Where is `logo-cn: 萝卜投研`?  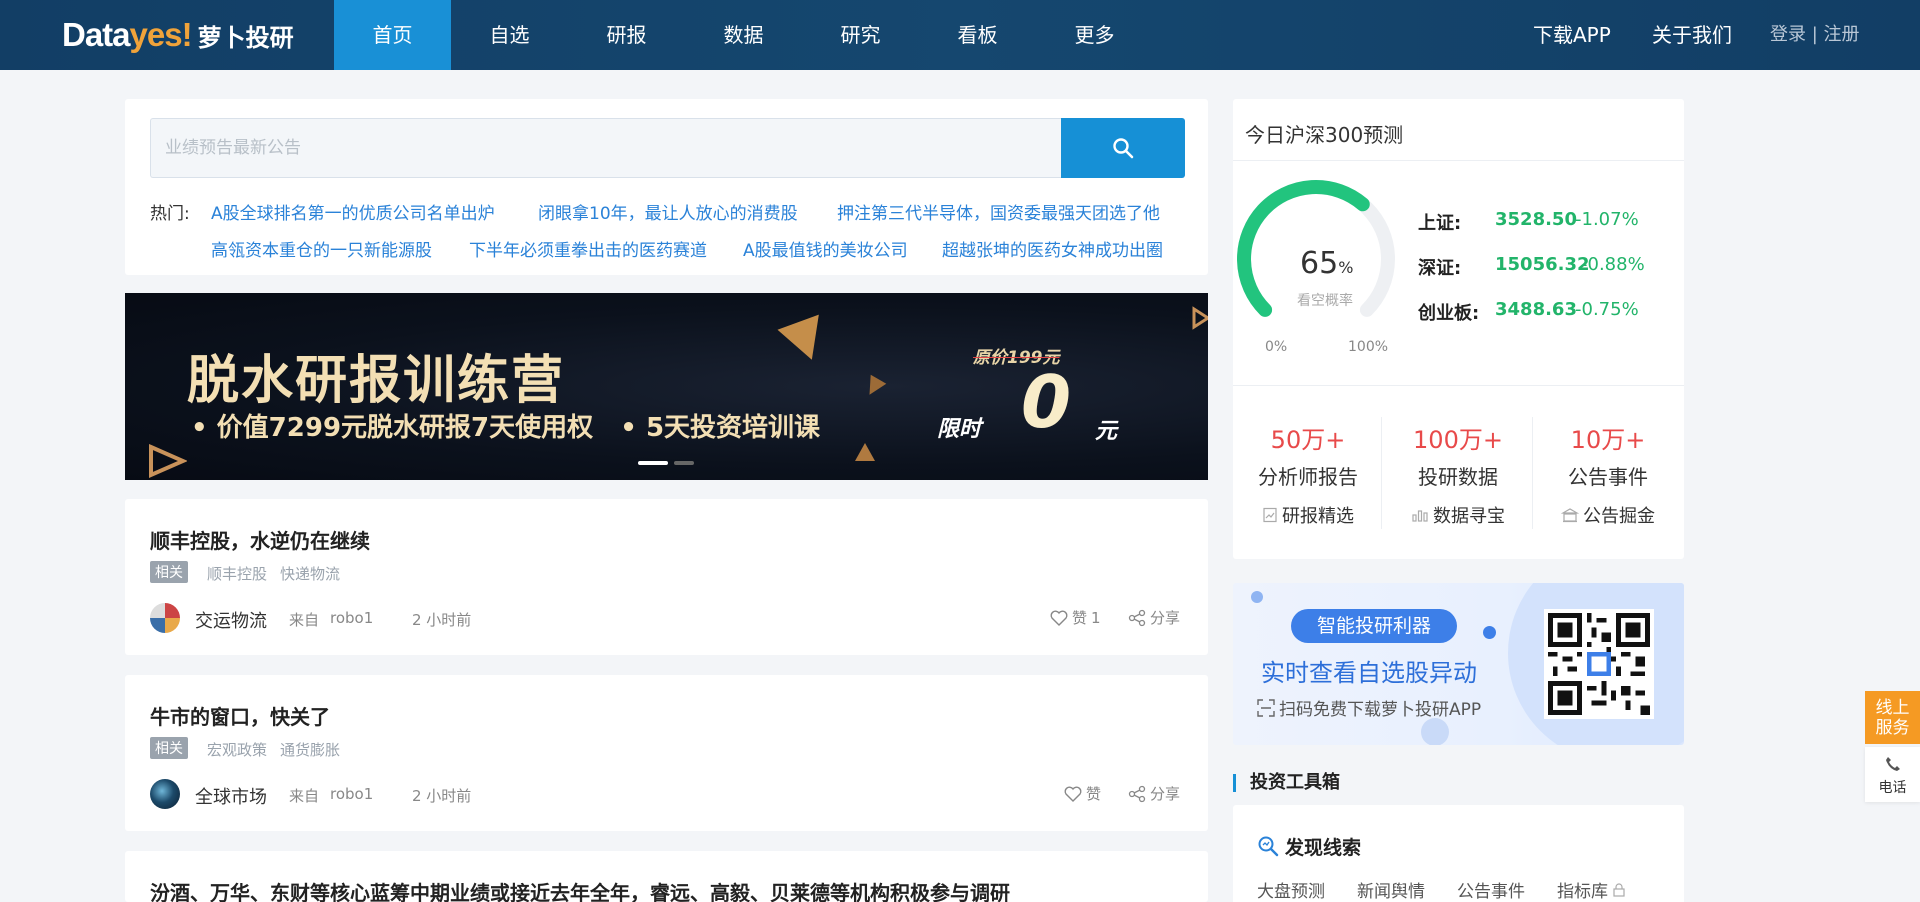 logo-cn: 萝卜投研 is located at coordinates (245, 37).